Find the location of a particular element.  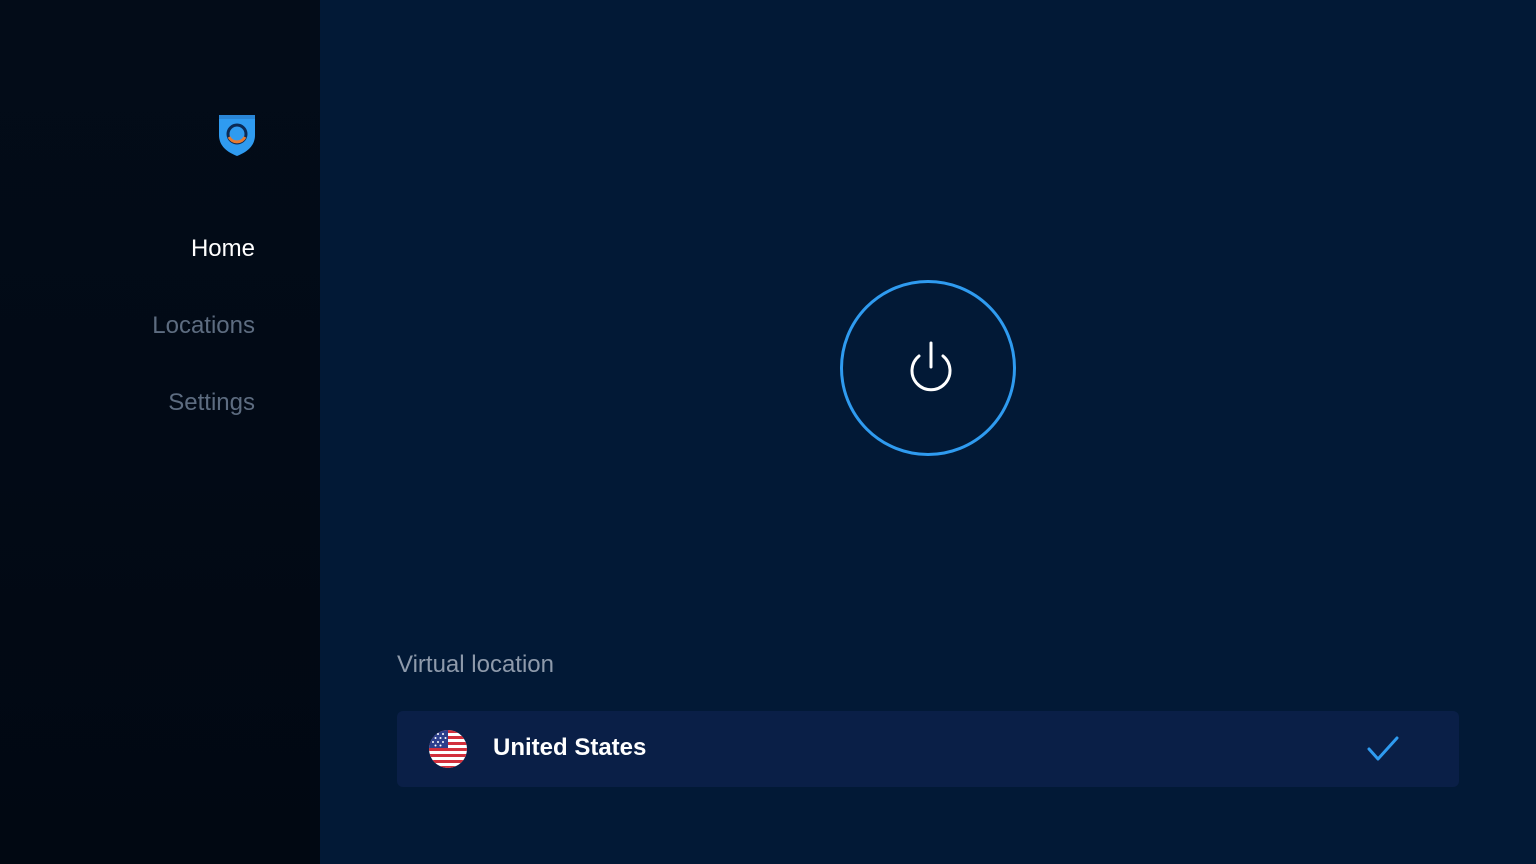

shield-logo-icon is located at coordinates (237, 135).